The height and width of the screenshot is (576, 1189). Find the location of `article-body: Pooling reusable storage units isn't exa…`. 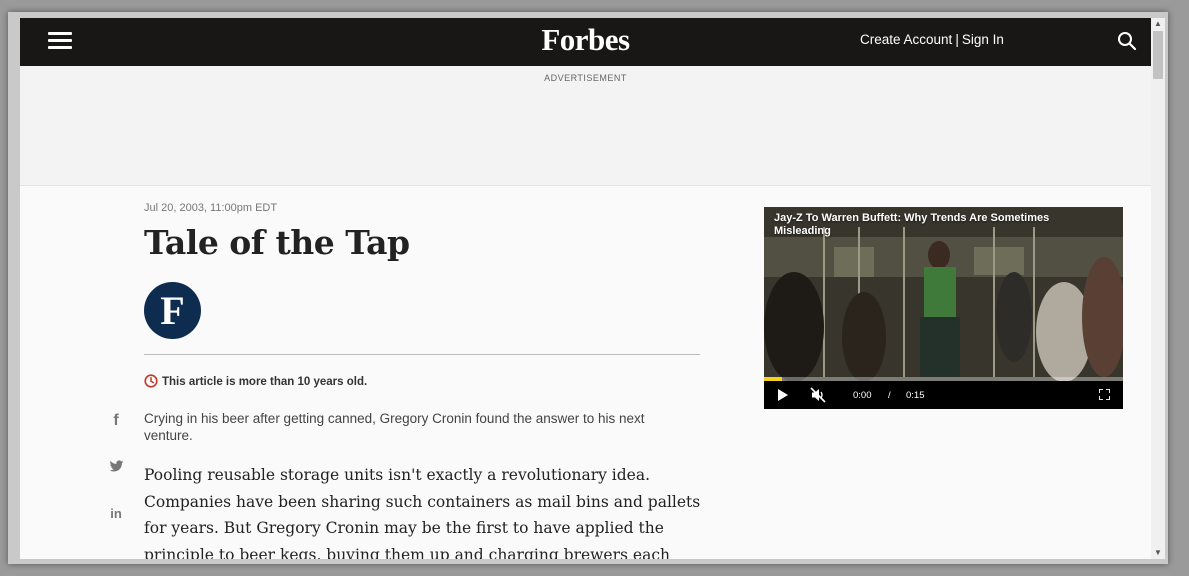

article-body: Pooling reusable storage units isn't exa… is located at coordinates (422, 512).